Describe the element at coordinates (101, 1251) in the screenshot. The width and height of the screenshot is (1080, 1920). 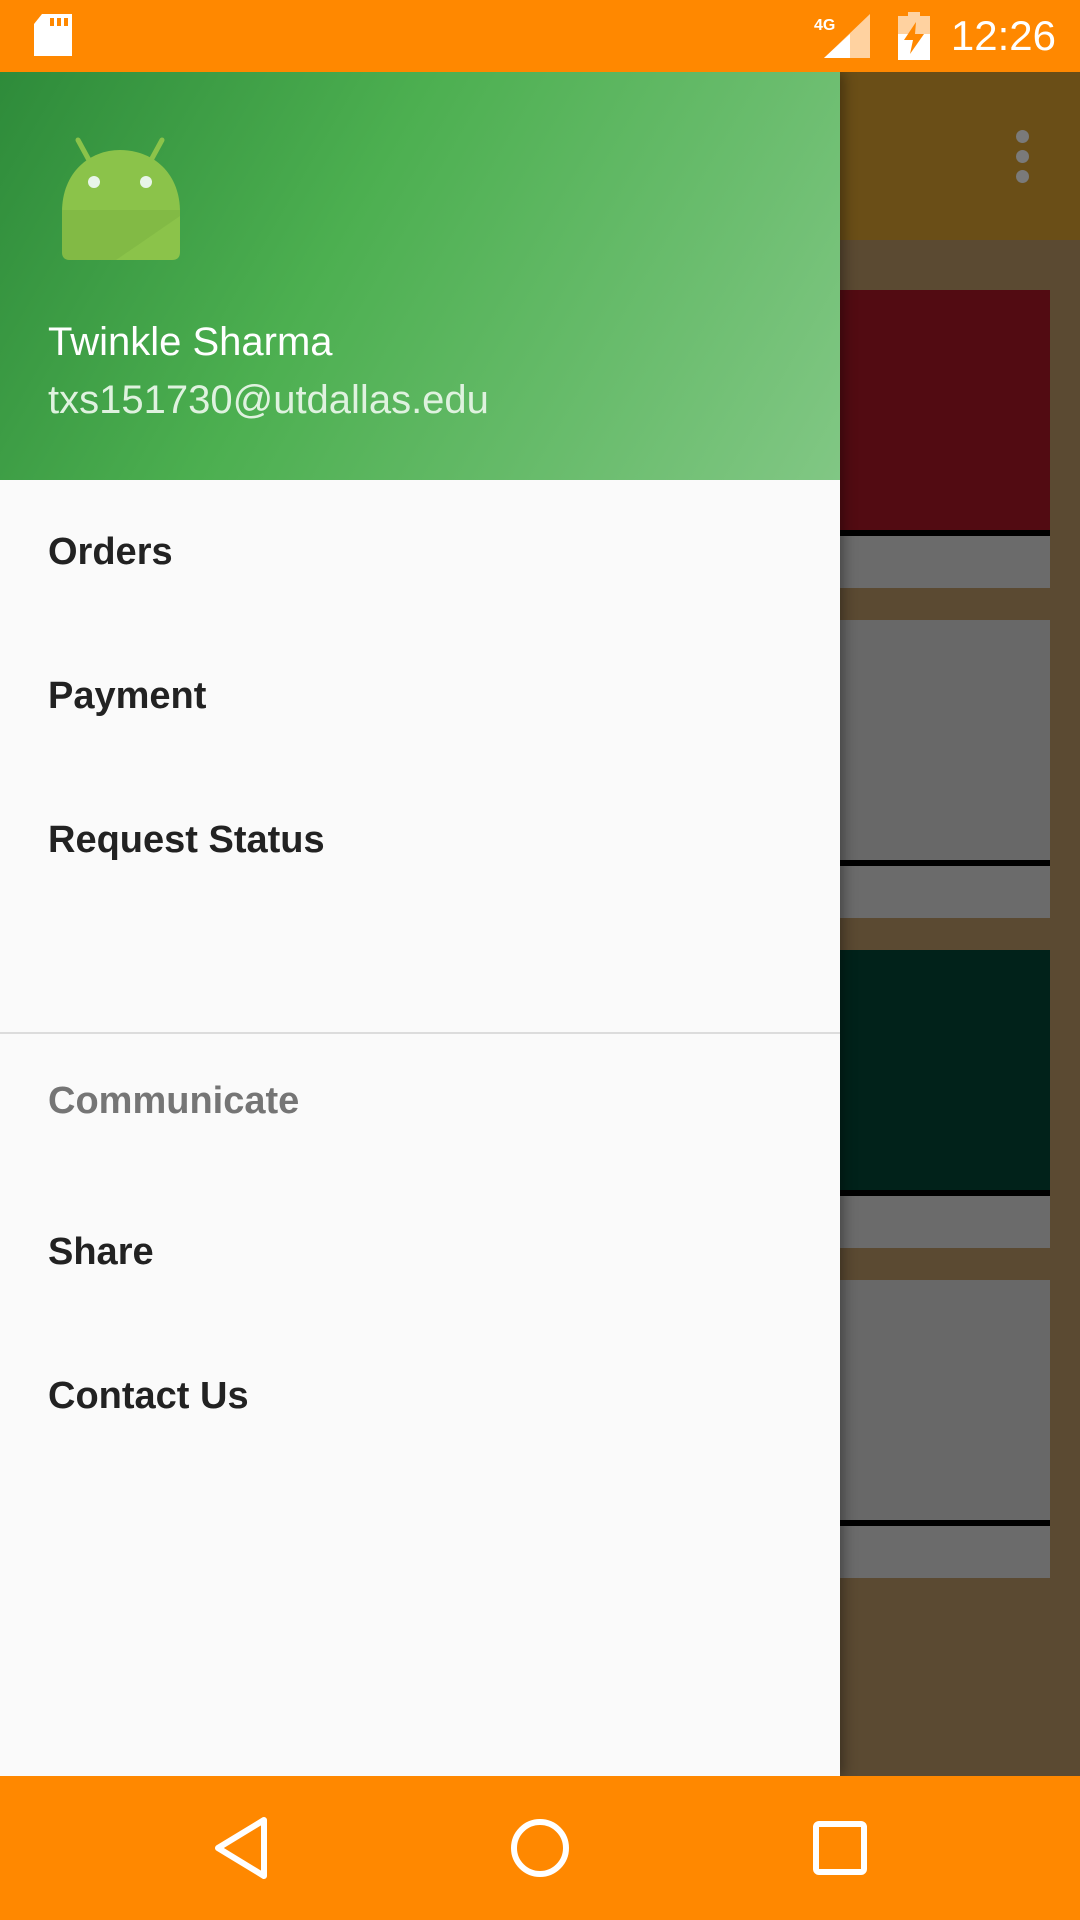
I see `menu-item-label: Share` at that location.